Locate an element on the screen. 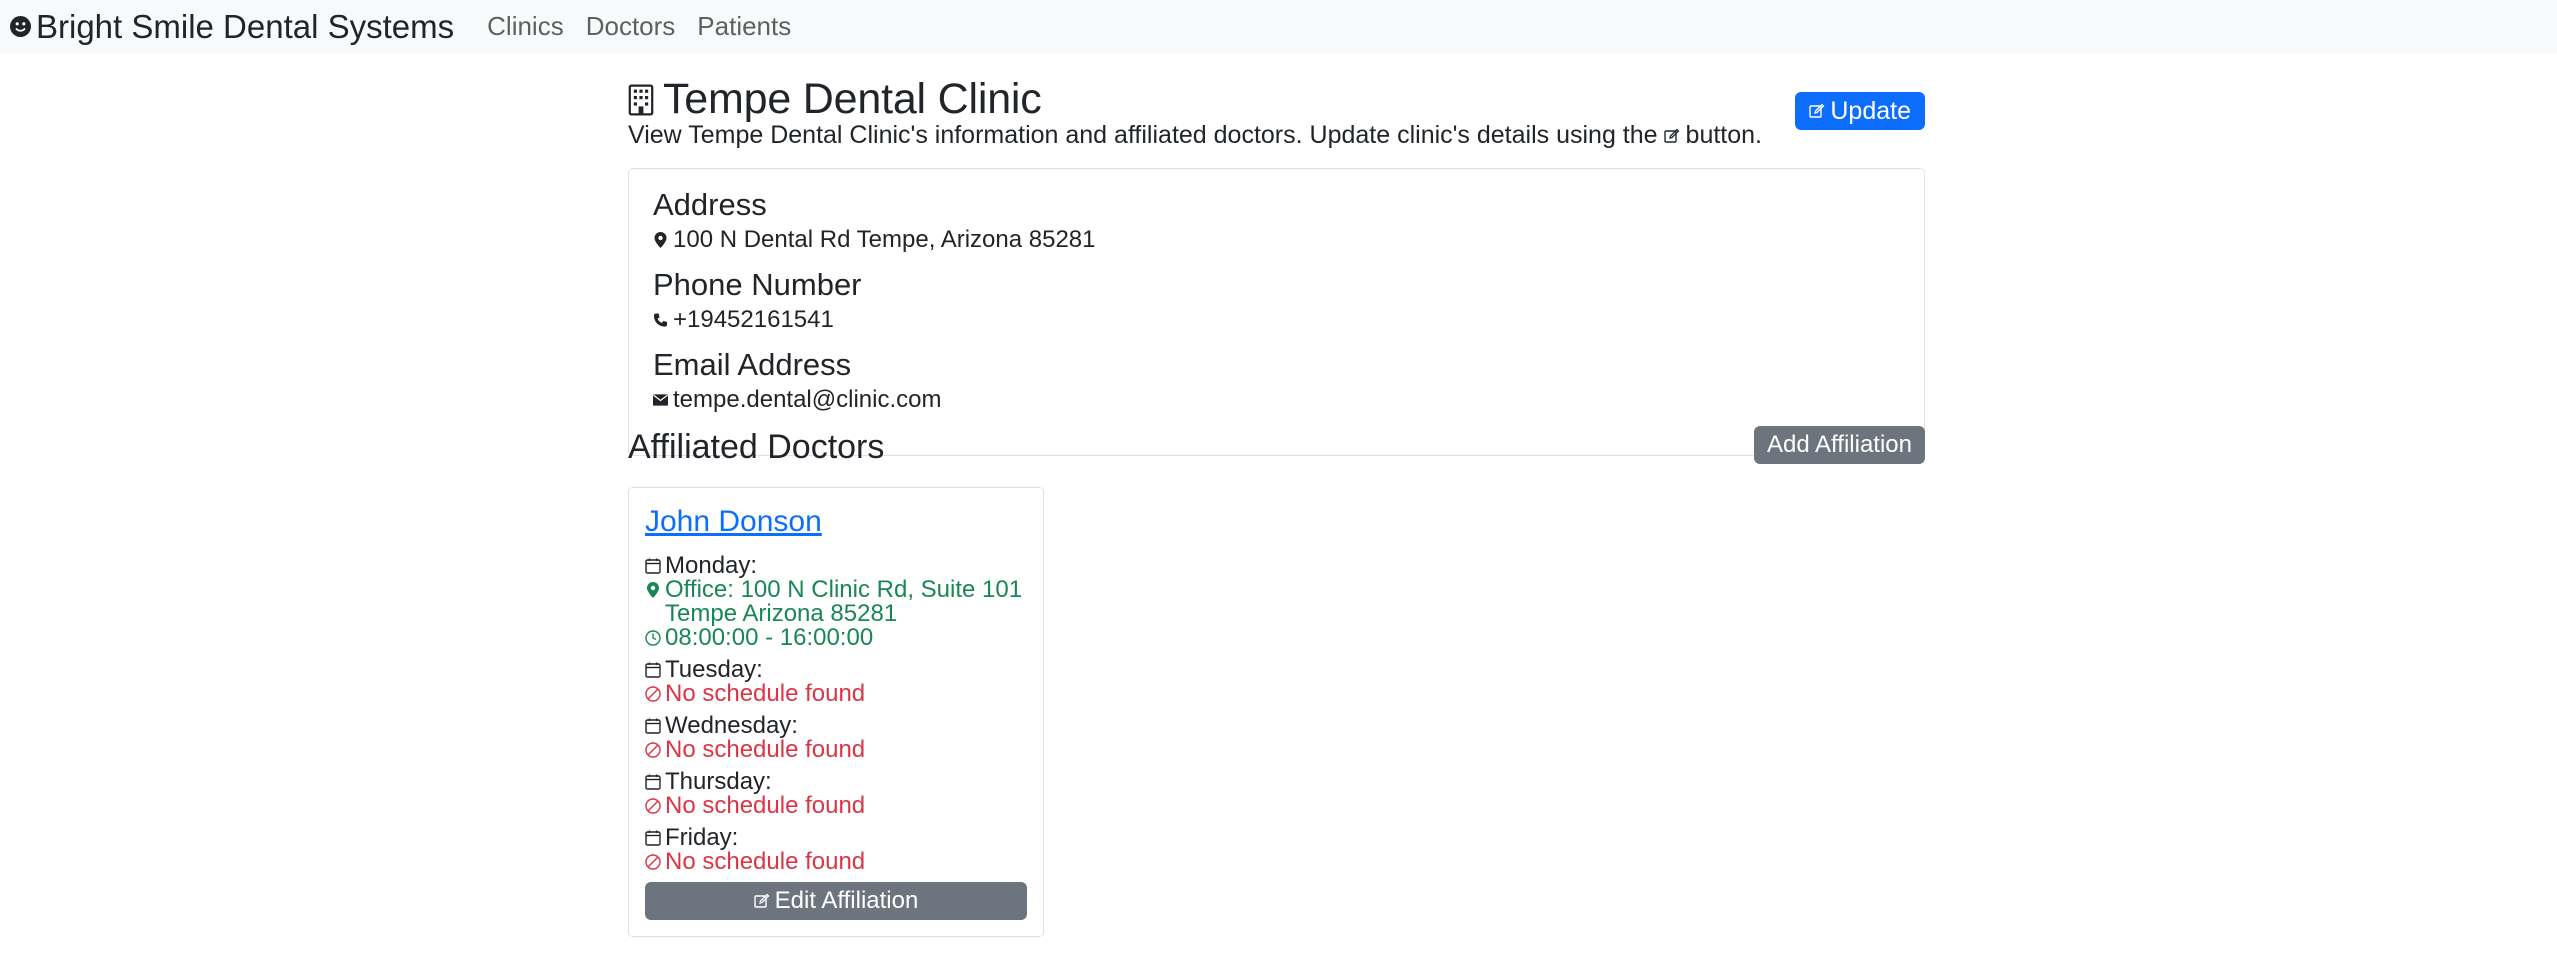 Image resolution: width=2557 pixels, height=965 pixels. phone-label: Phone Number is located at coordinates (757, 284).